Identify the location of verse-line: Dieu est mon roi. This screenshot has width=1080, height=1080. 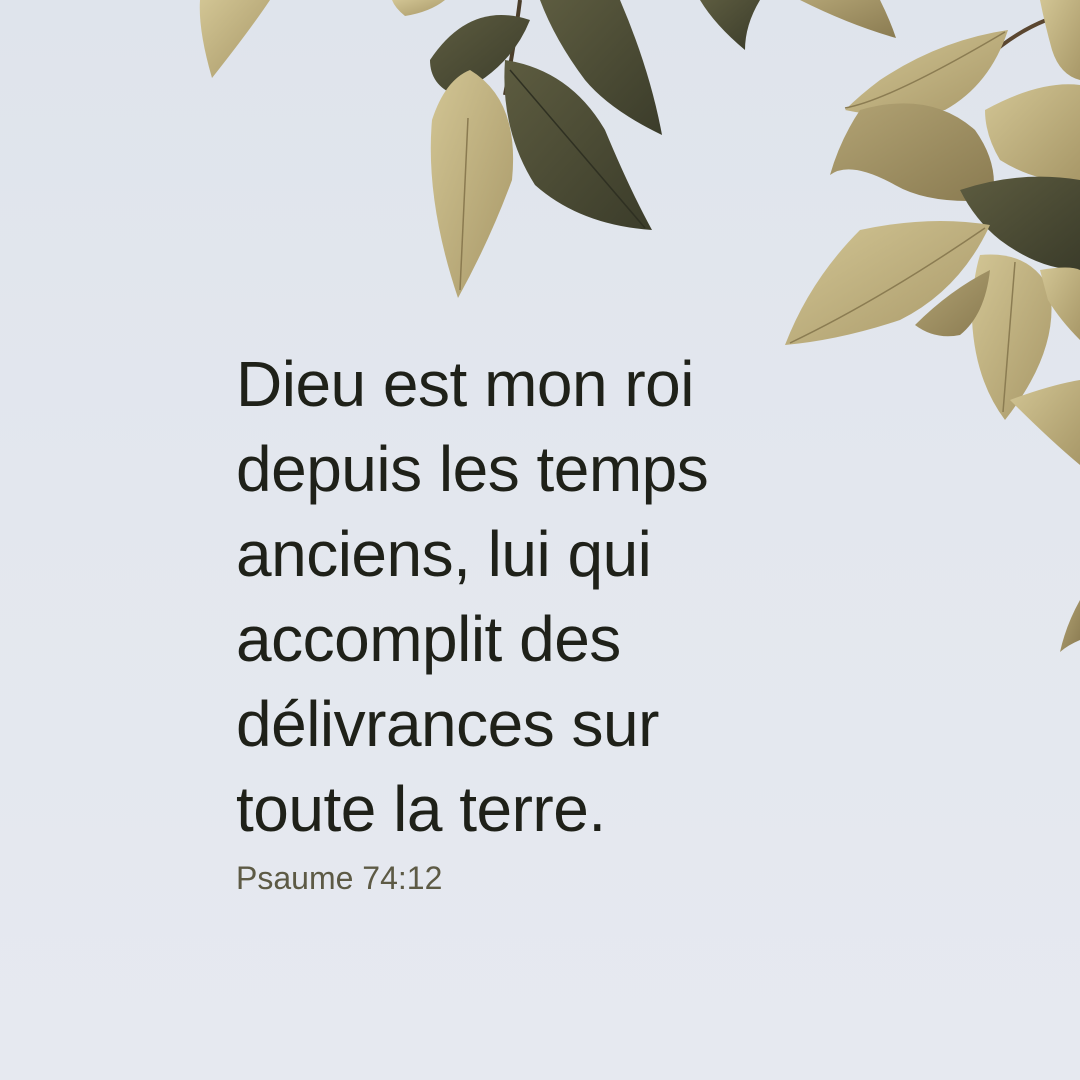
(465, 384).